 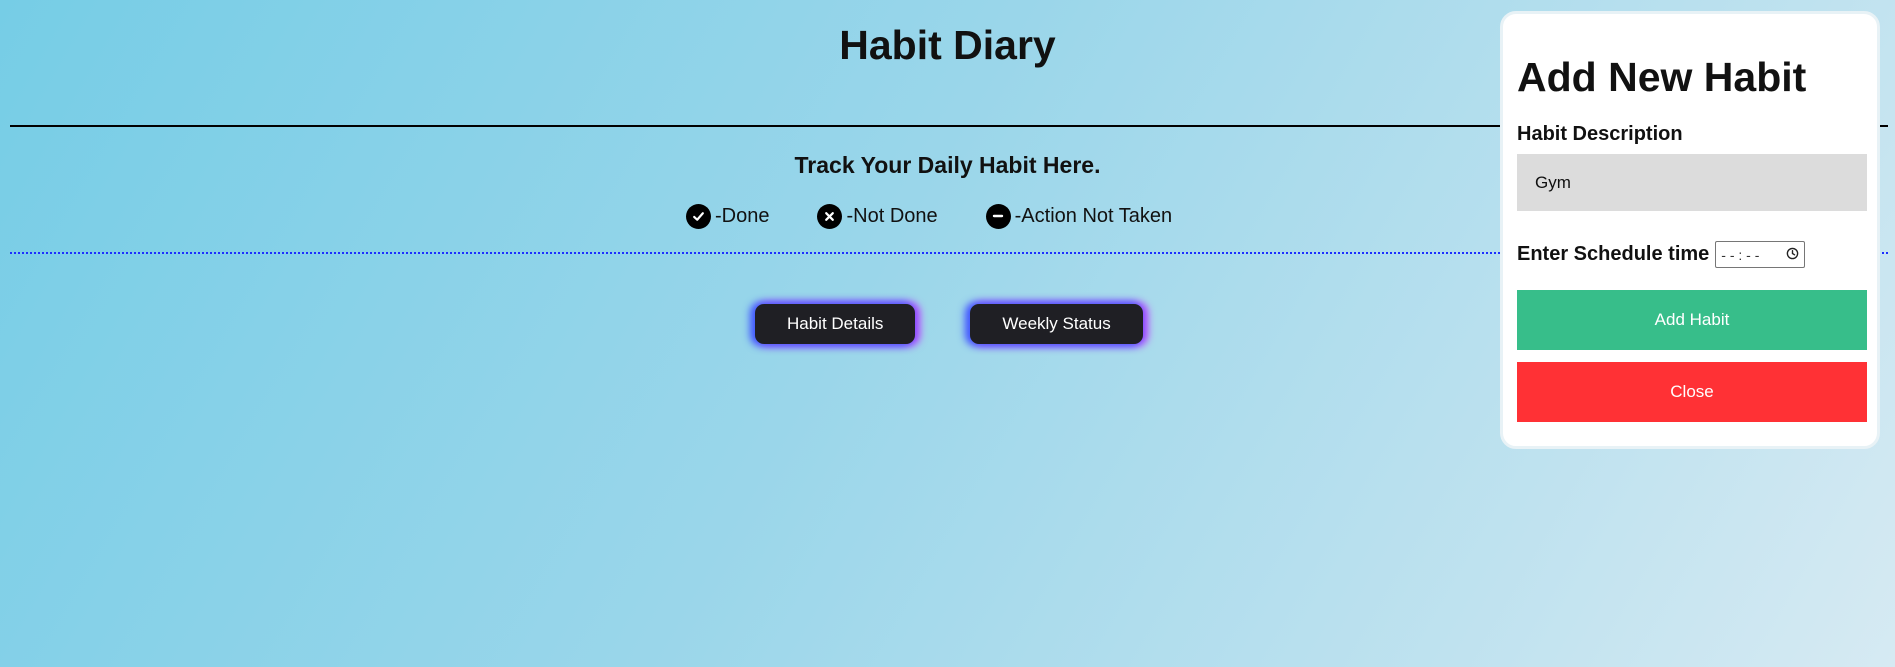 I want to click on minus-icon, so click(x=998, y=216).